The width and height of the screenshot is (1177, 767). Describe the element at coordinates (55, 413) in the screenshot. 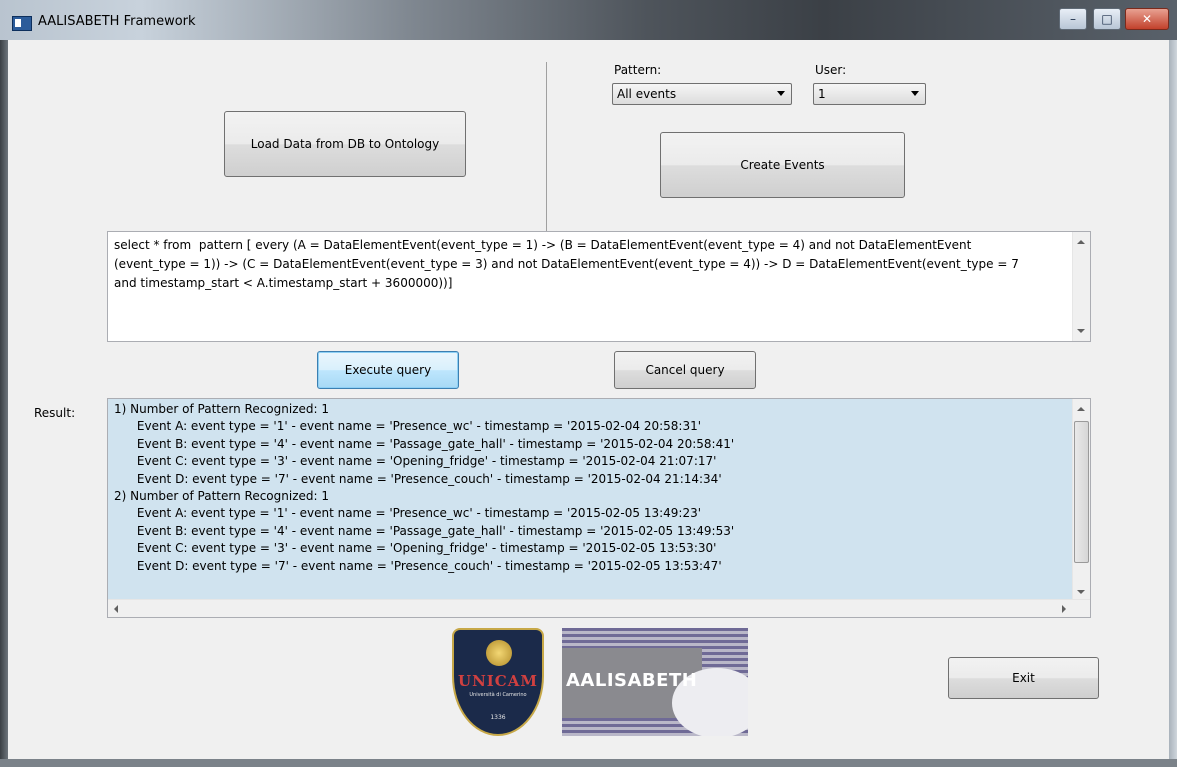

I see `result-label: Result:` at that location.